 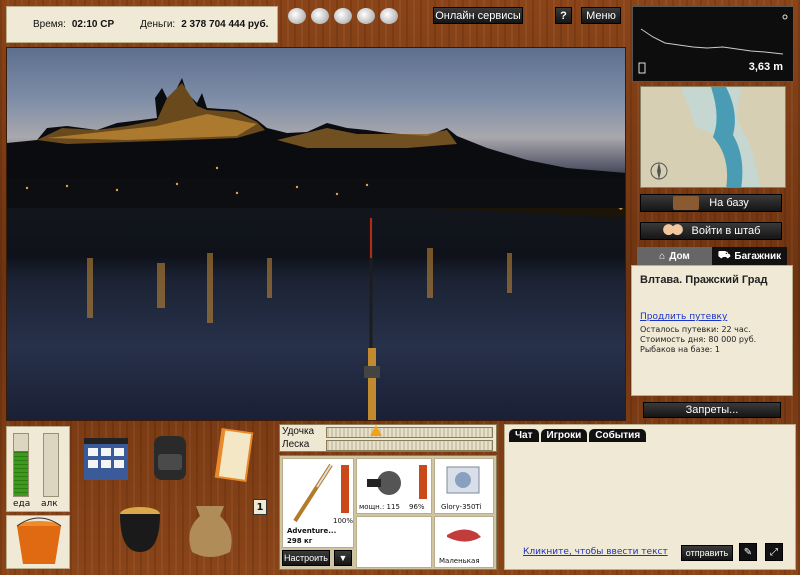 I want to click on line-spool-icon, so click(x=463, y=480).